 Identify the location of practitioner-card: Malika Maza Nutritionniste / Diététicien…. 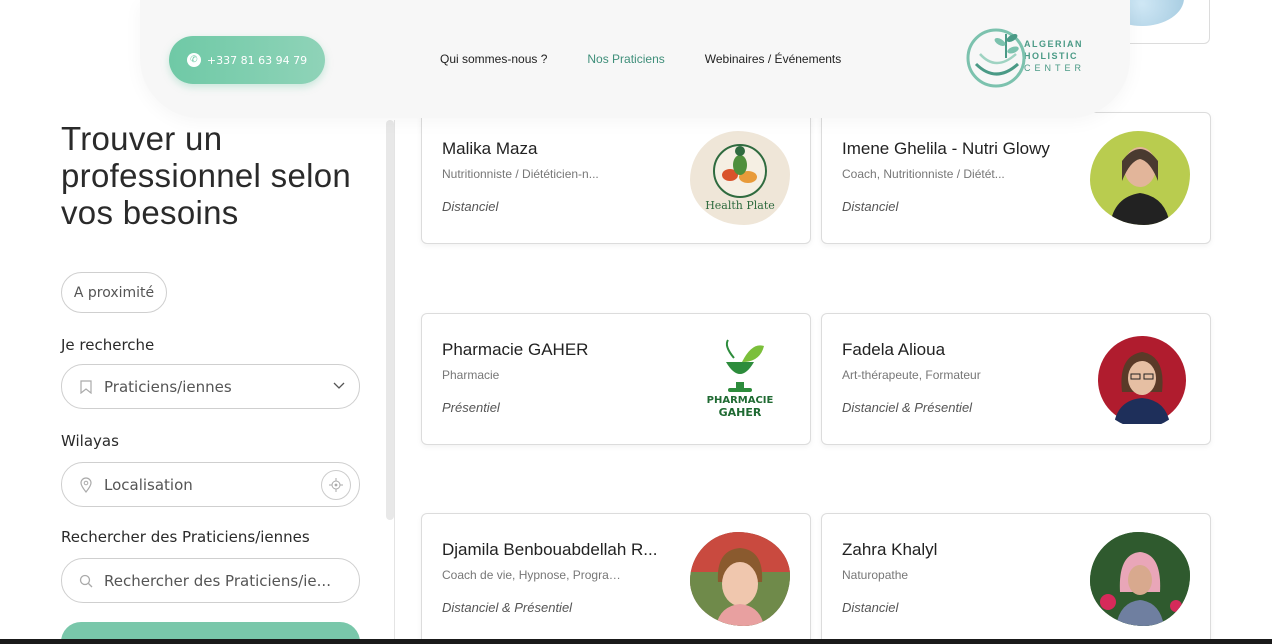
(616, 178).